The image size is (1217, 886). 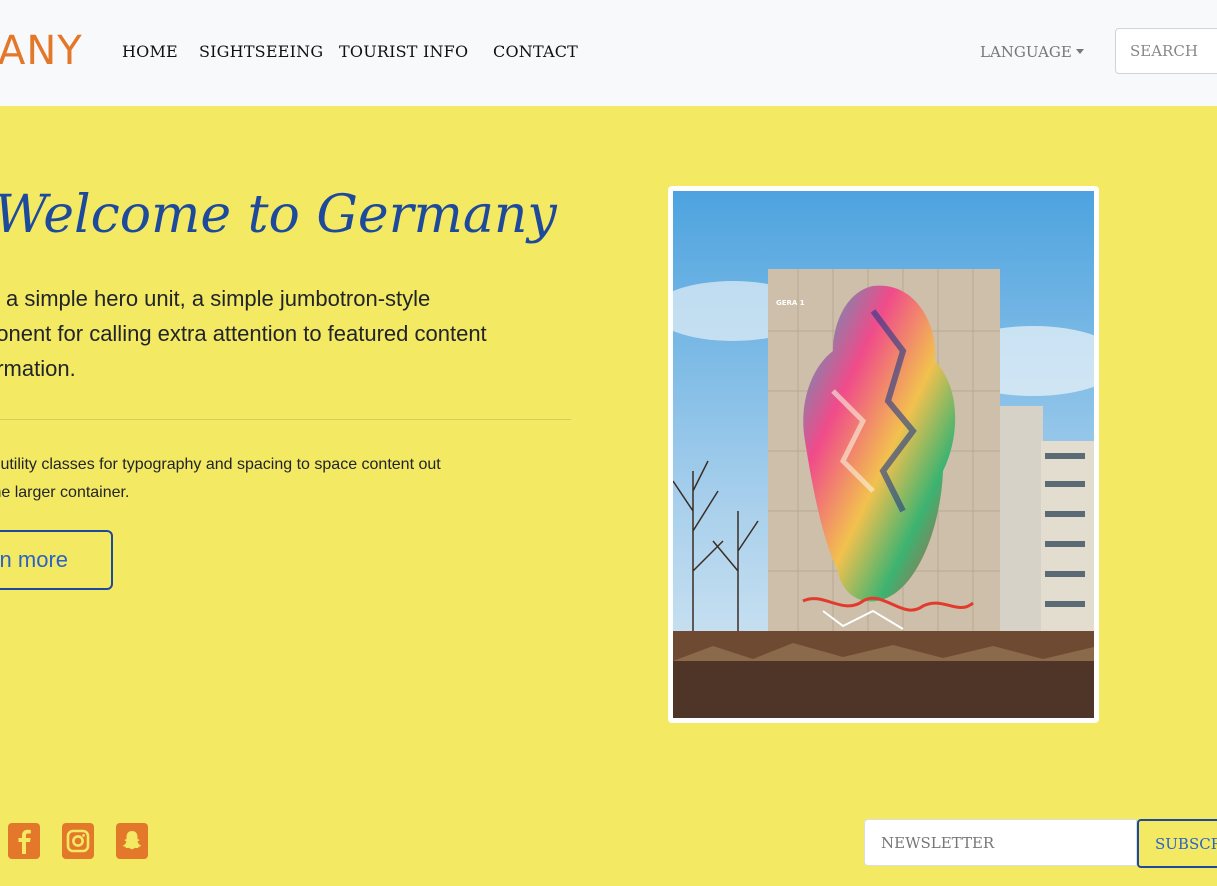 I want to click on snapchat-icon, so click(x=132, y=841).